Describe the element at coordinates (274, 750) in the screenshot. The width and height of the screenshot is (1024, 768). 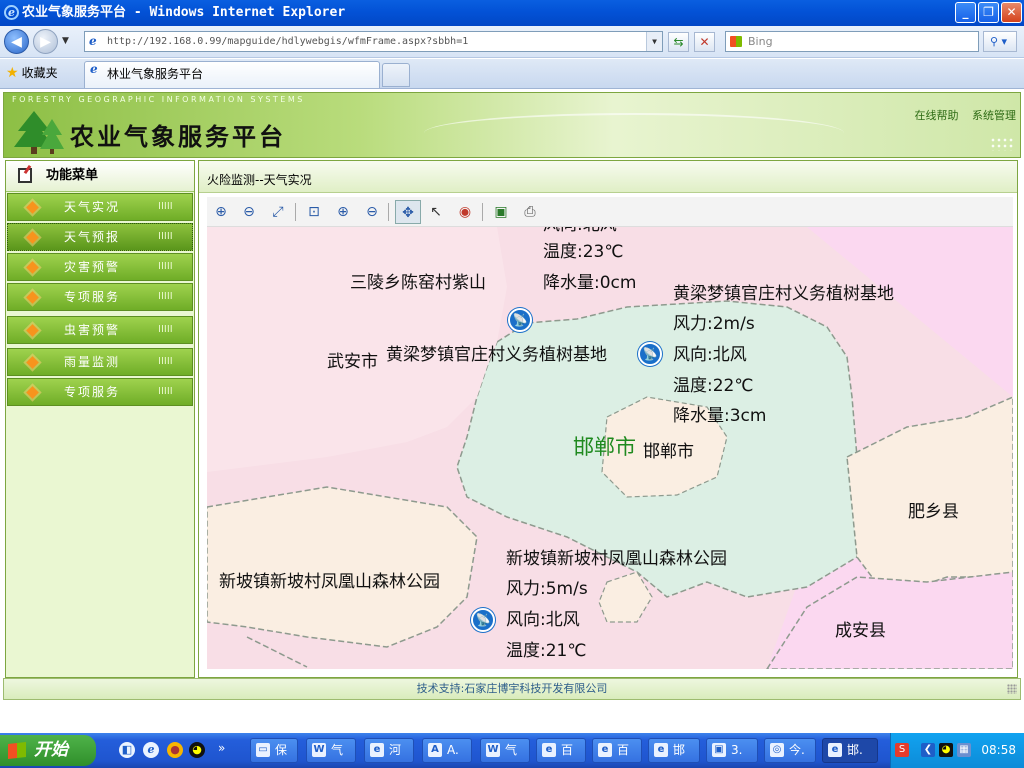
I see `taskbar-item: ▭ 保` at that location.